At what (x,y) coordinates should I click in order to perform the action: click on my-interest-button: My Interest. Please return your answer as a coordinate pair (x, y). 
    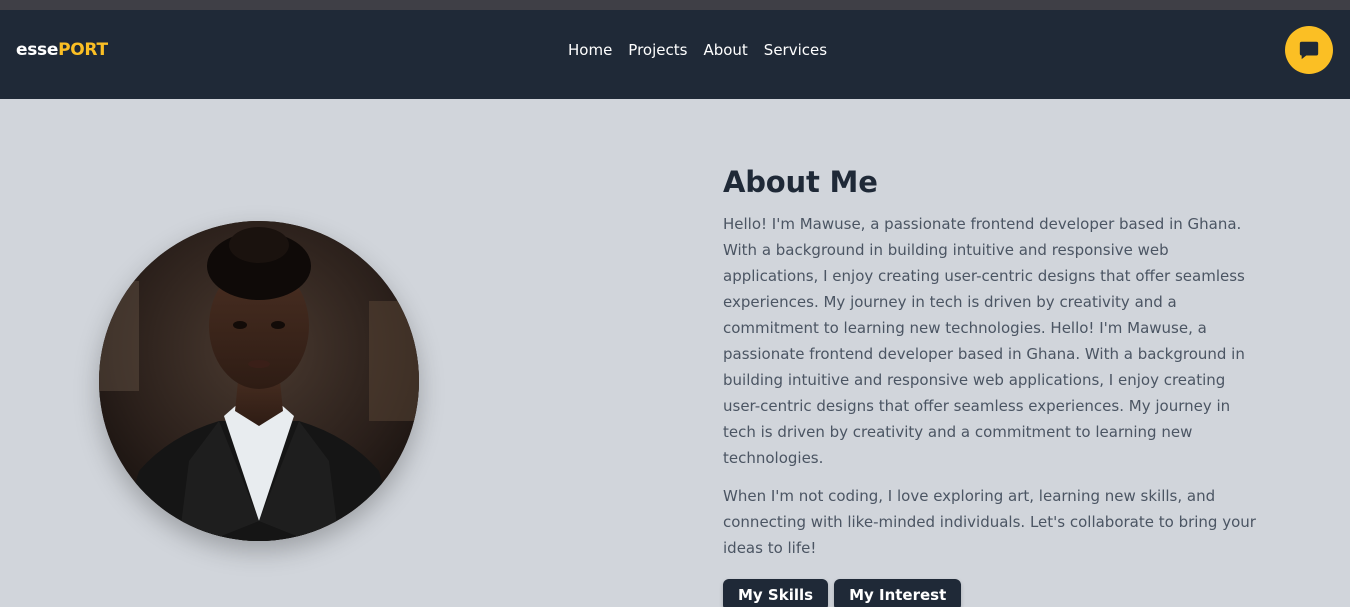
    Looking at the image, I should click on (898, 593).